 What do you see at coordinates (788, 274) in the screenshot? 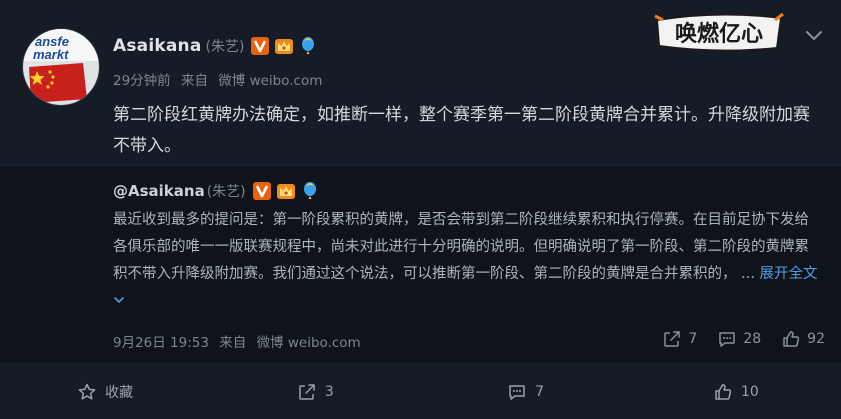
I see `expand-label: 展开全文` at bounding box center [788, 274].